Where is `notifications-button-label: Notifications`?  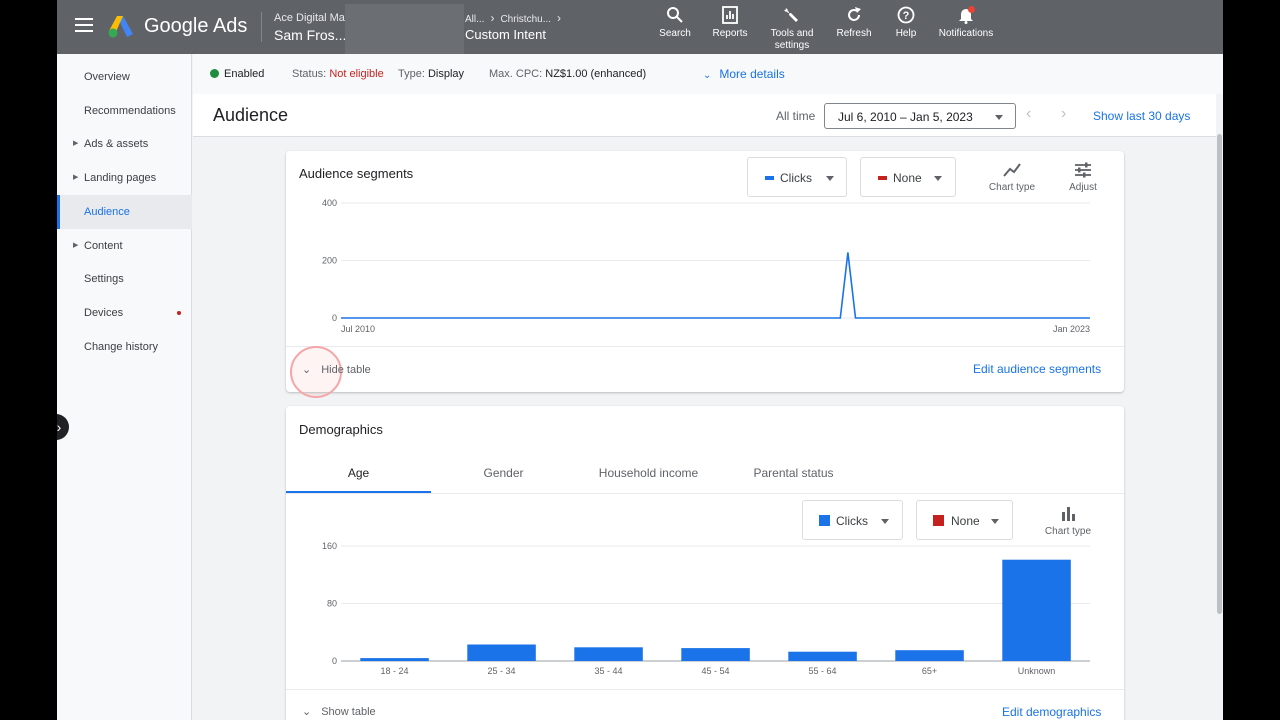 notifications-button-label: Notifications is located at coordinates (966, 33).